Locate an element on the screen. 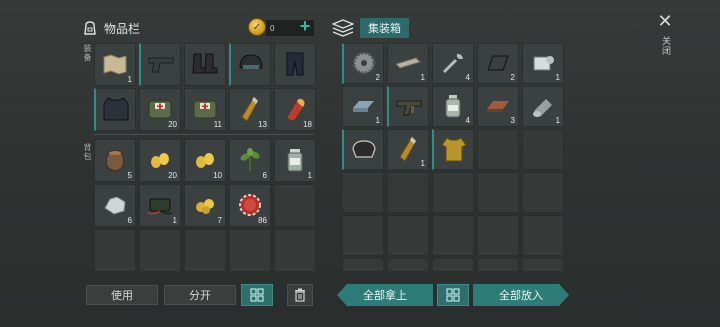 Image resolution: width=720 pixels, height=327 pixels. slot-corn-kernels: 10 is located at coordinates (205, 160).